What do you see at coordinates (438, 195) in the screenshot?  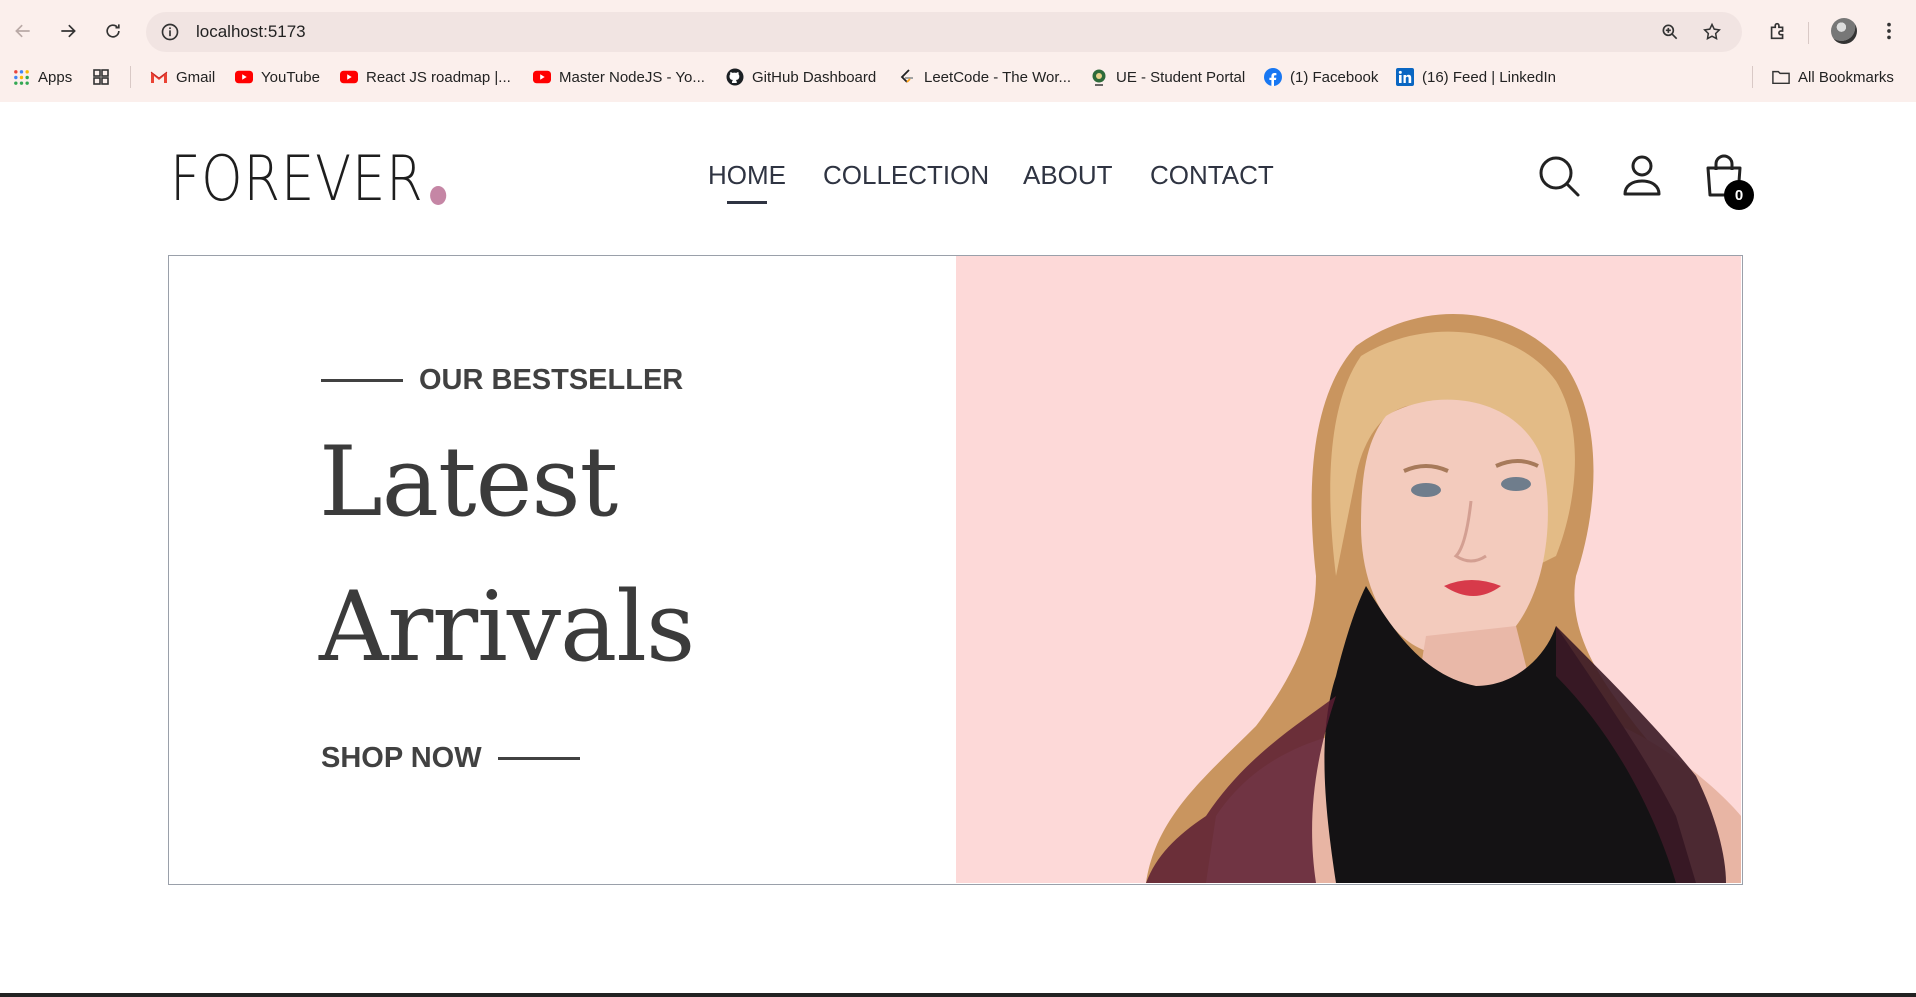 I see `logo-dot` at bounding box center [438, 195].